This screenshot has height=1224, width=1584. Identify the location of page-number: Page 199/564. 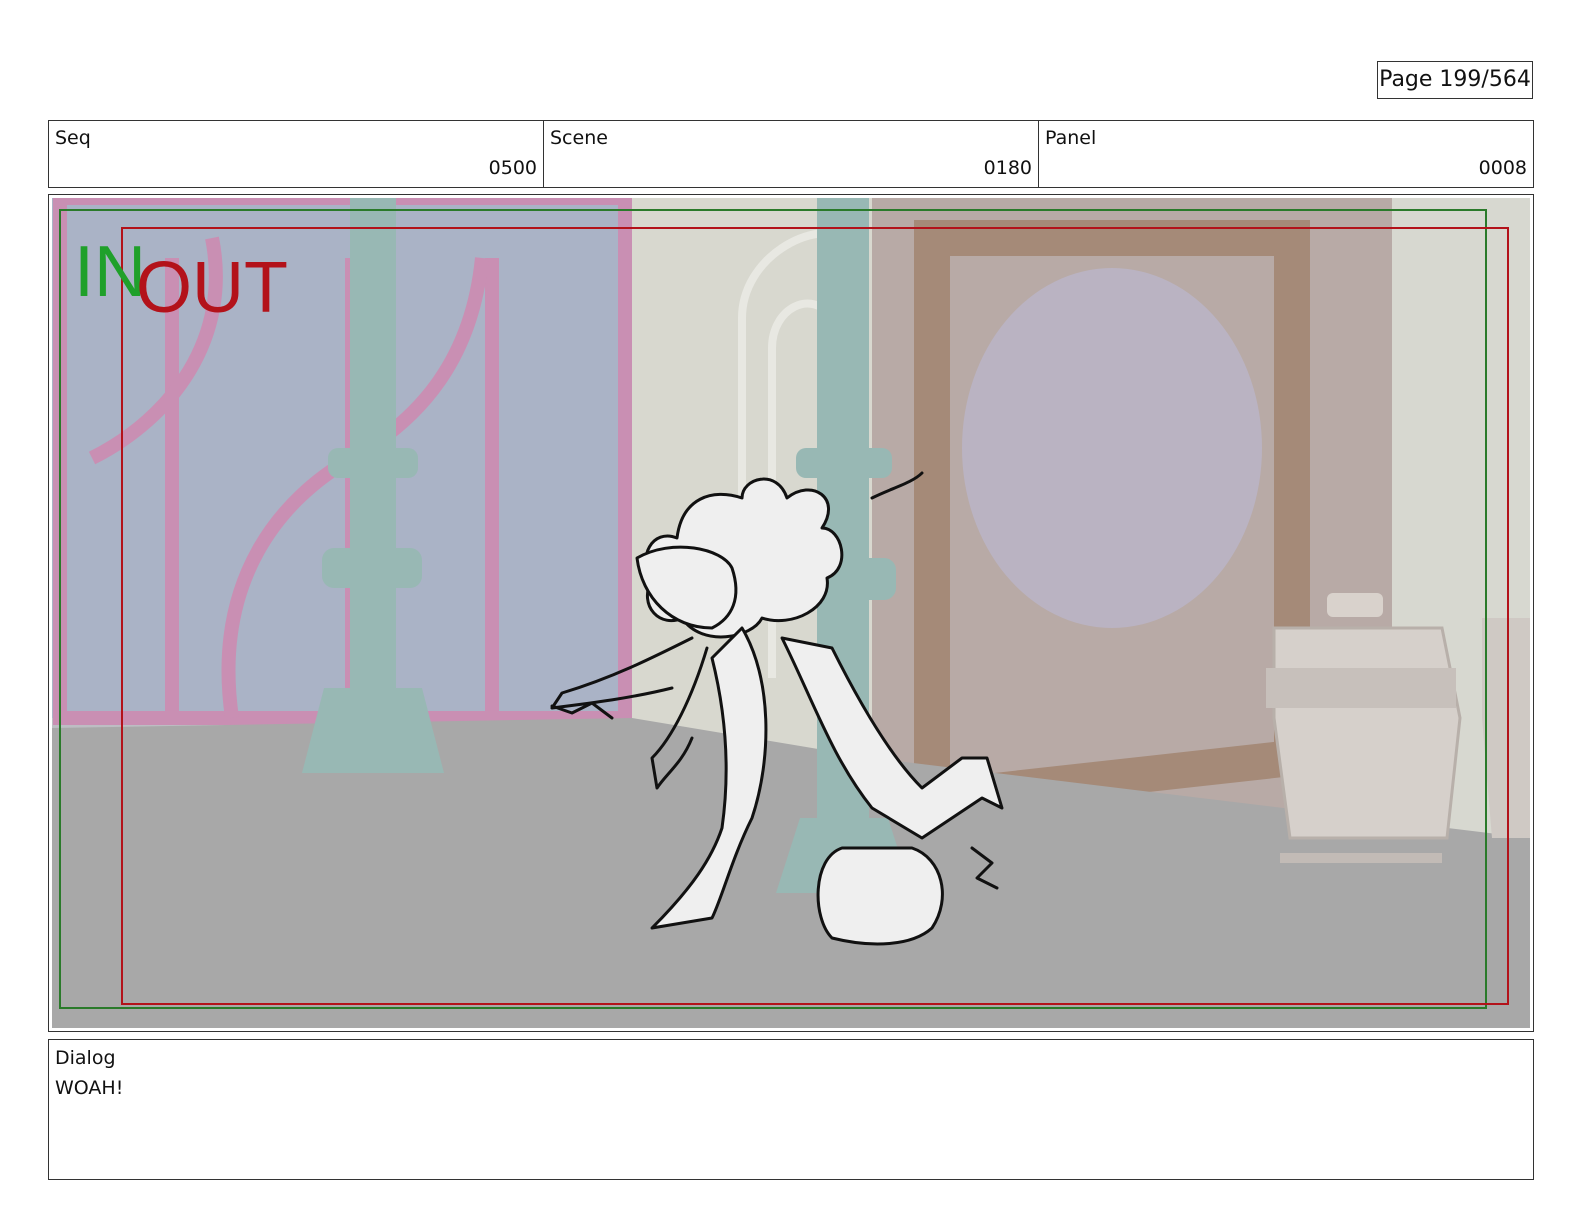
(1455, 80).